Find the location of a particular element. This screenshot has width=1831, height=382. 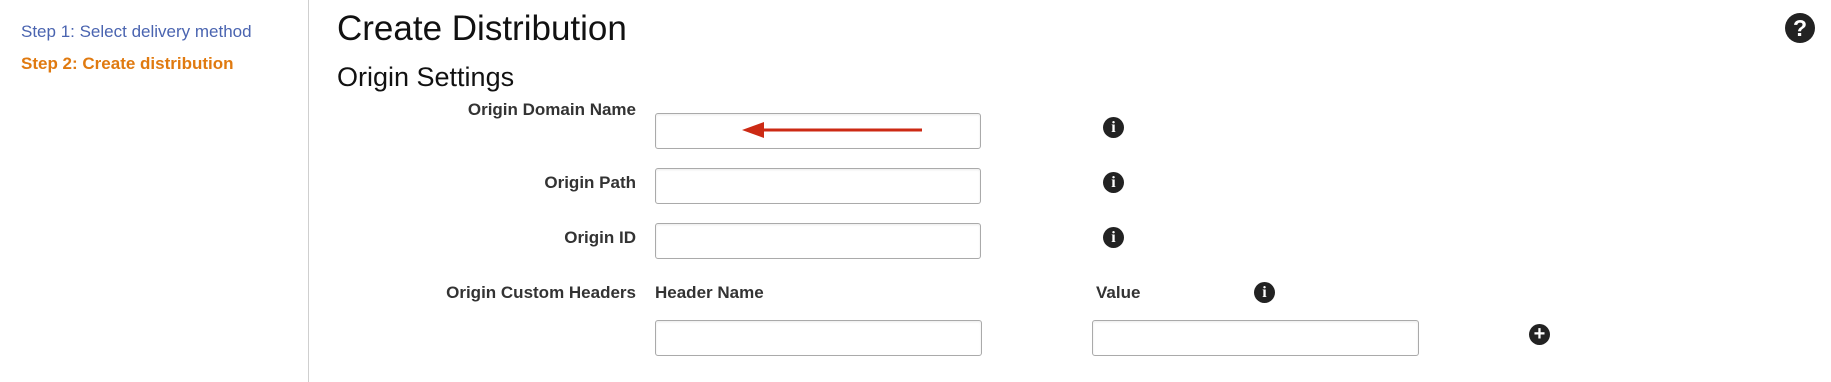

origin-id-label: Origin ID is located at coordinates (600, 237).